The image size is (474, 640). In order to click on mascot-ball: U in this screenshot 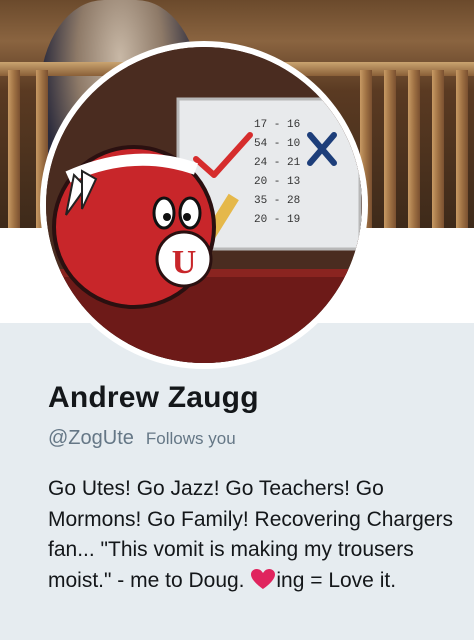, I will do `click(134, 227)`.